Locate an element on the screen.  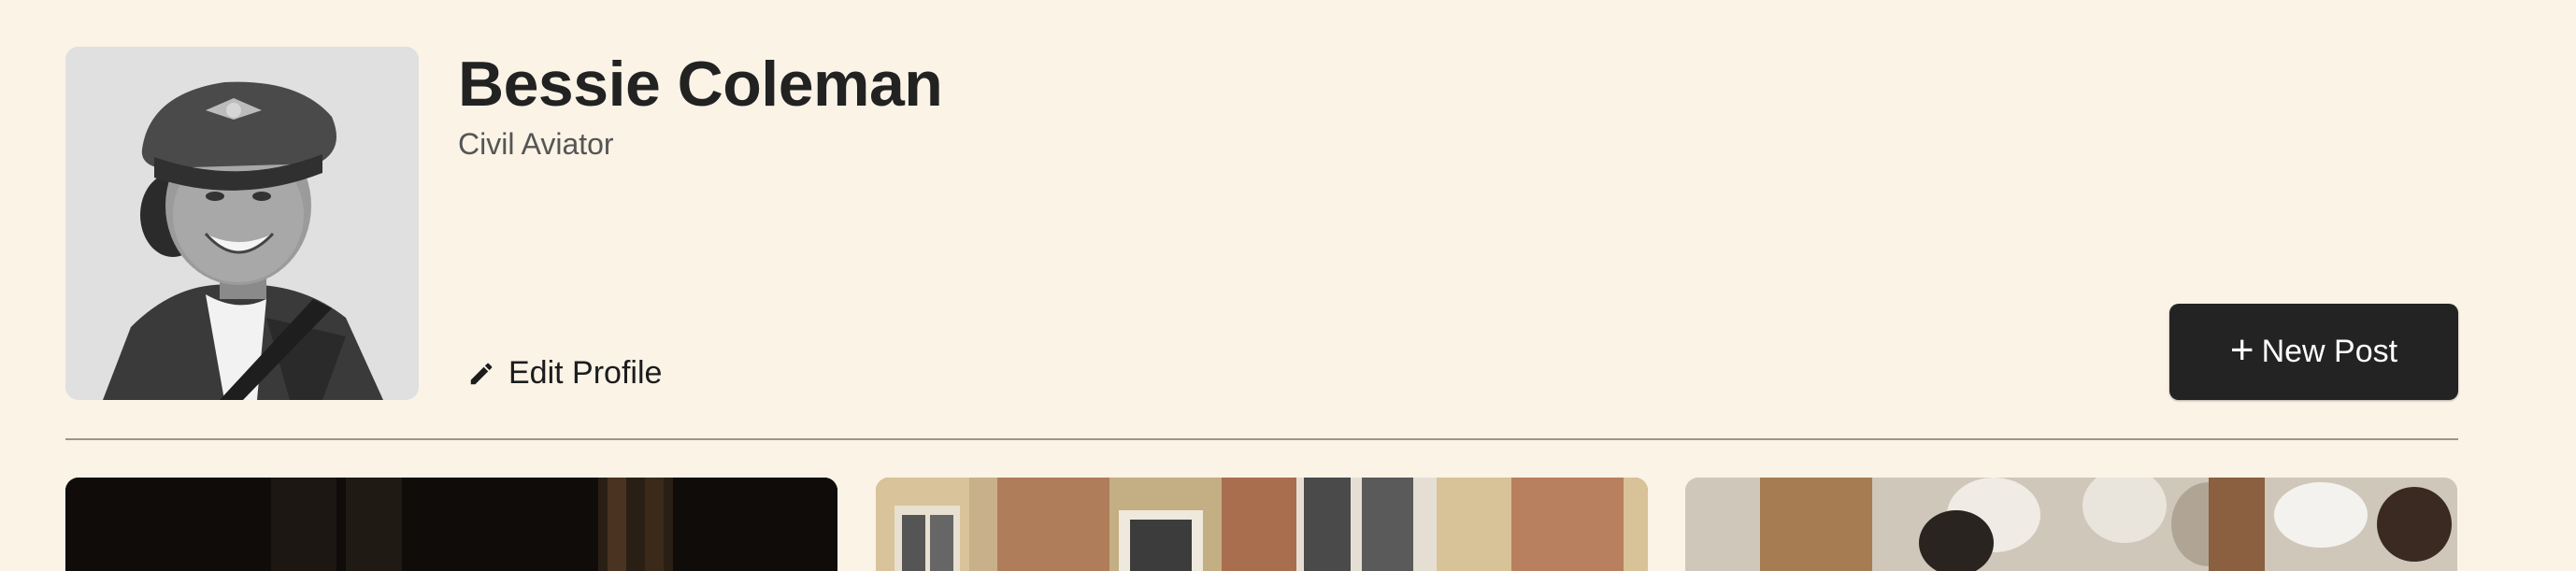
profile-title: Civil Aviator is located at coordinates (536, 144).